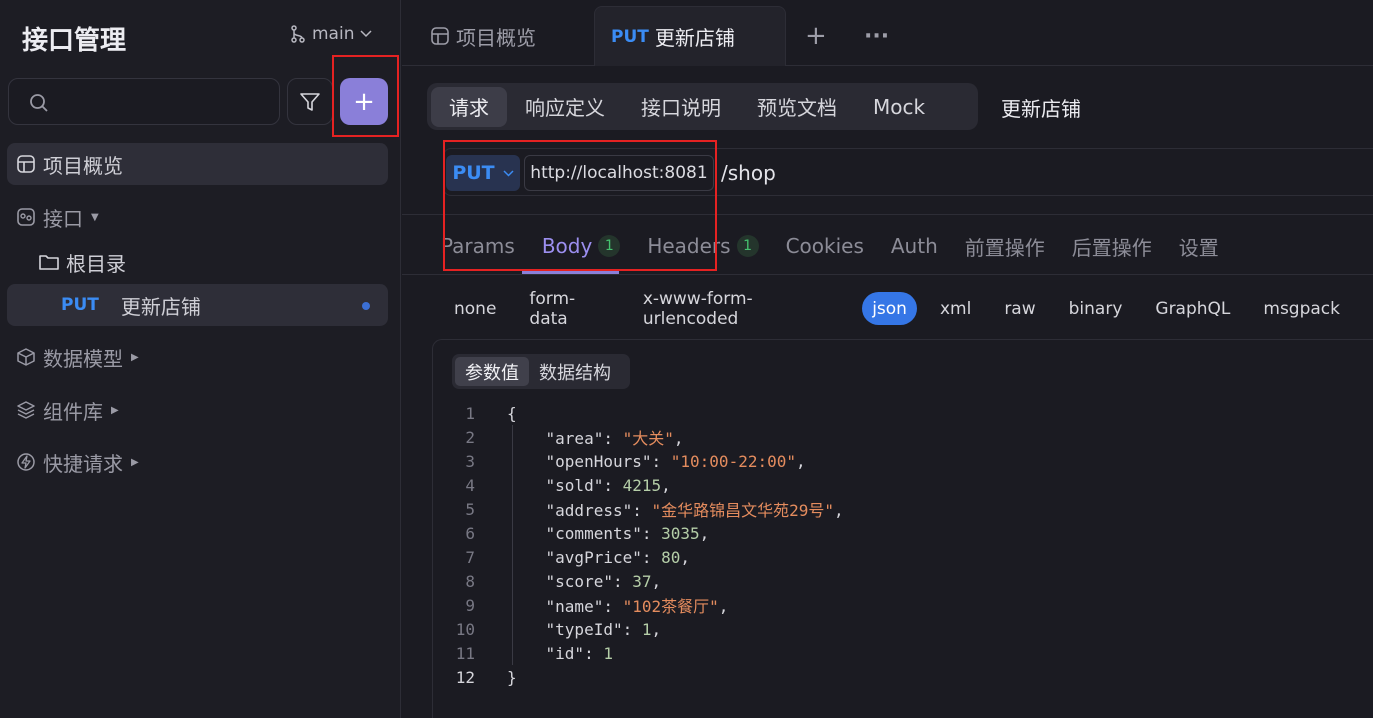  Describe the element at coordinates (475, 308) in the screenshot. I see `body-type-none: none` at that location.